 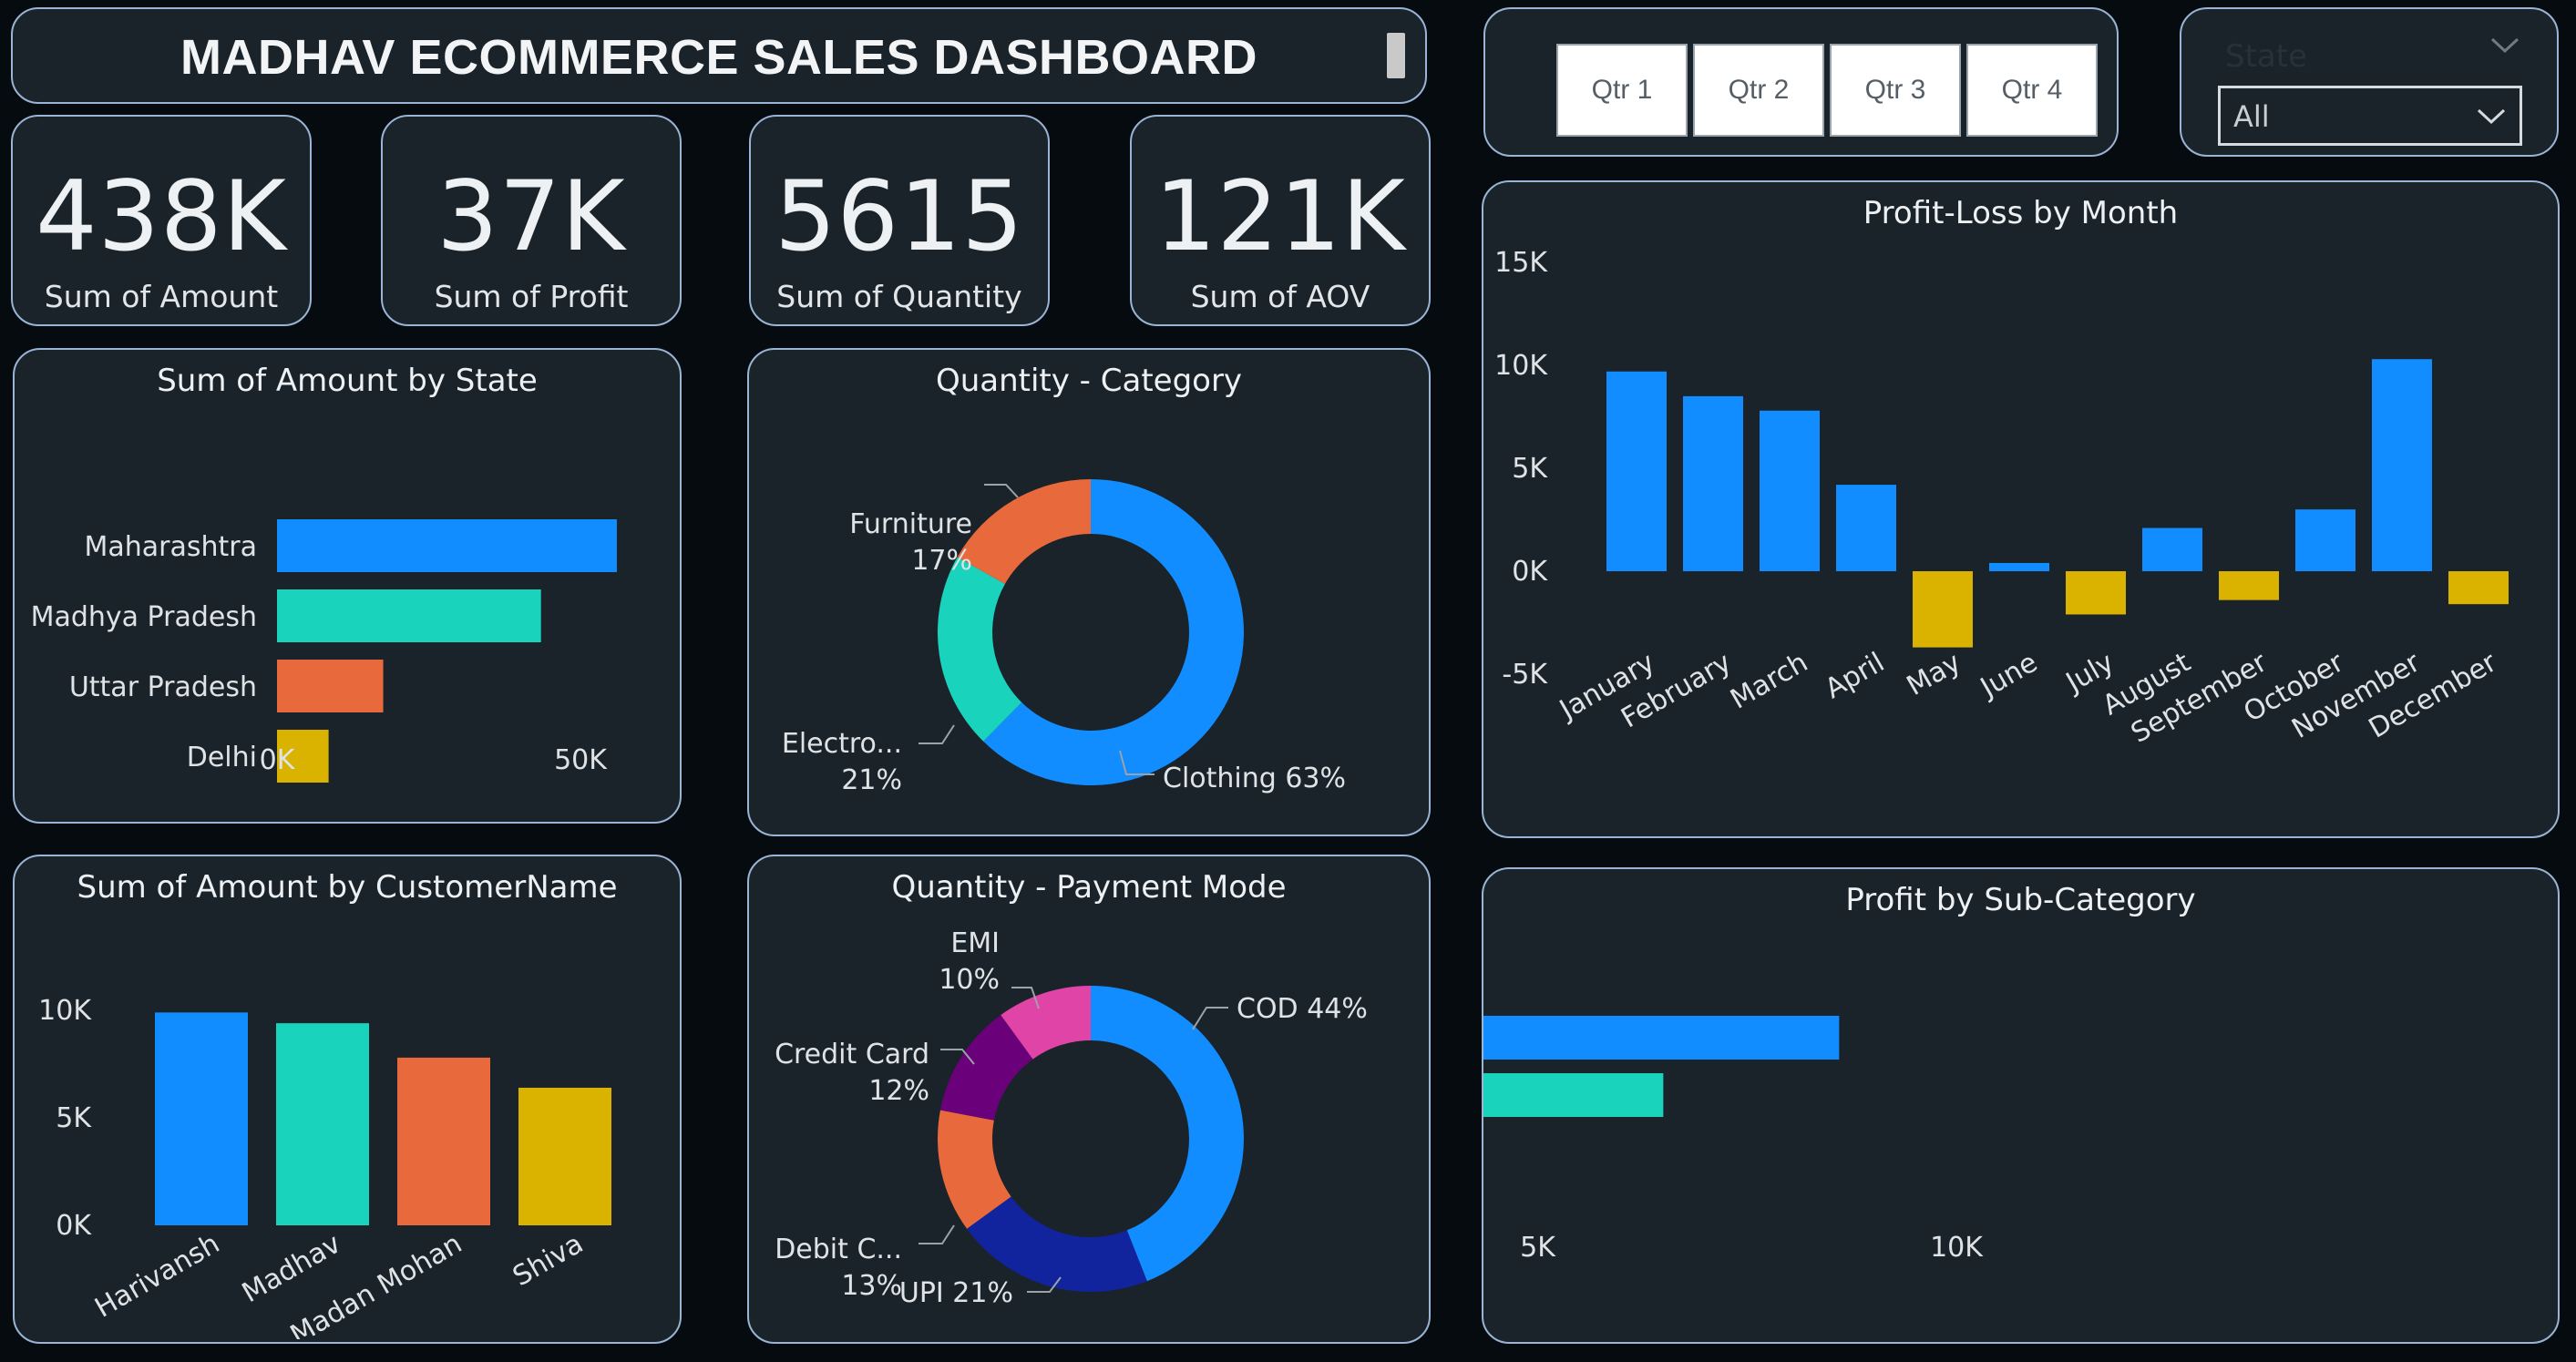 I want to click on x-category-label: May, so click(x=1934, y=674).